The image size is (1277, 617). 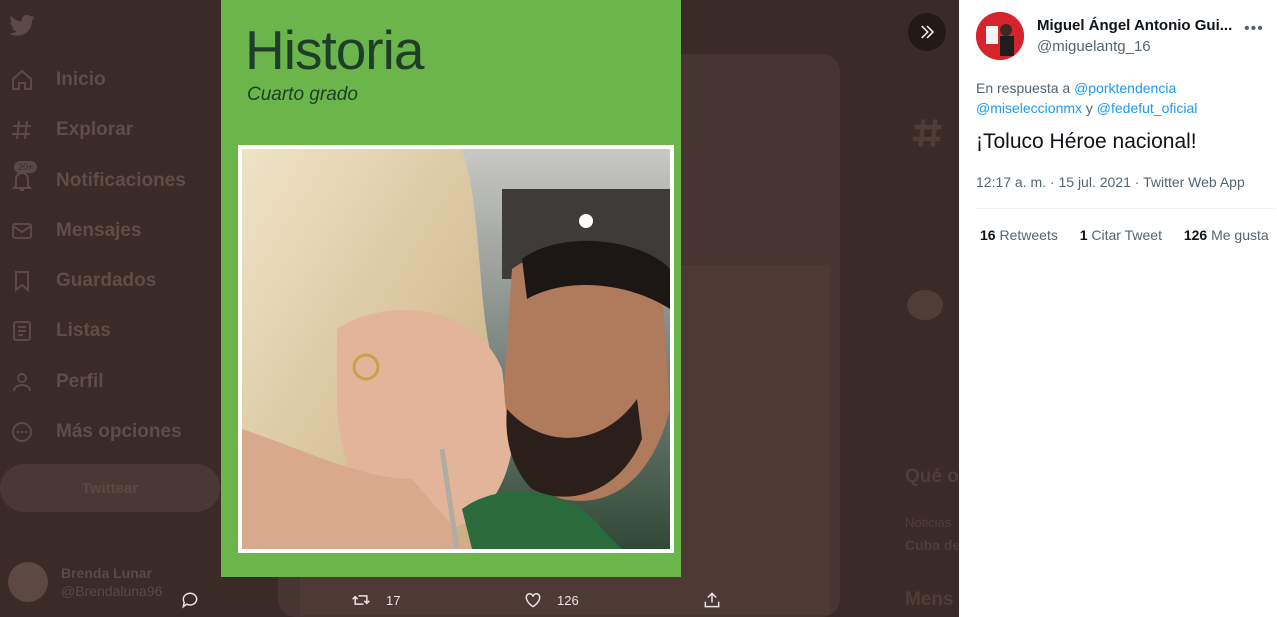 I want to click on sidebar-item-lists: Listas, so click(x=59, y=331).